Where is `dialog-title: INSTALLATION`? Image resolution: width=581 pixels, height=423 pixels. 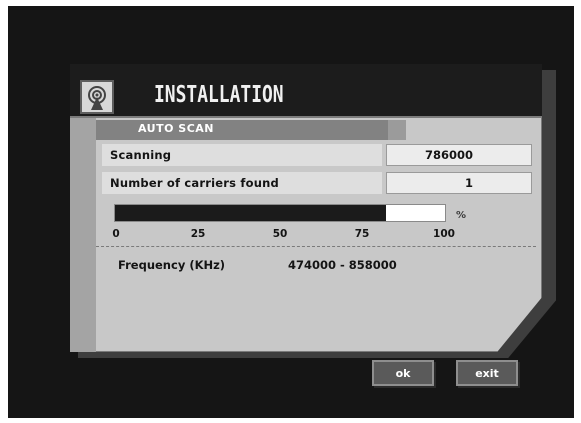 dialog-title: INSTALLATION is located at coordinates (219, 95).